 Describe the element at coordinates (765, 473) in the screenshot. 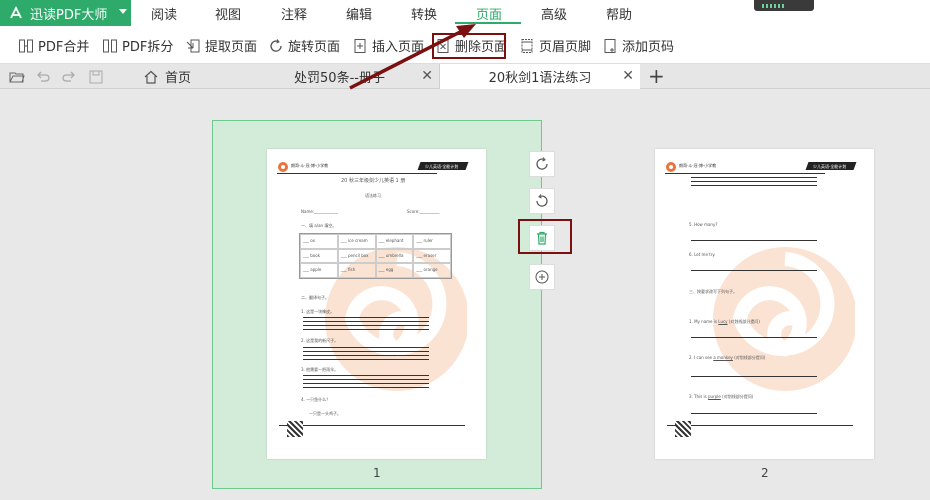

I see `page-number-2: 2` at that location.